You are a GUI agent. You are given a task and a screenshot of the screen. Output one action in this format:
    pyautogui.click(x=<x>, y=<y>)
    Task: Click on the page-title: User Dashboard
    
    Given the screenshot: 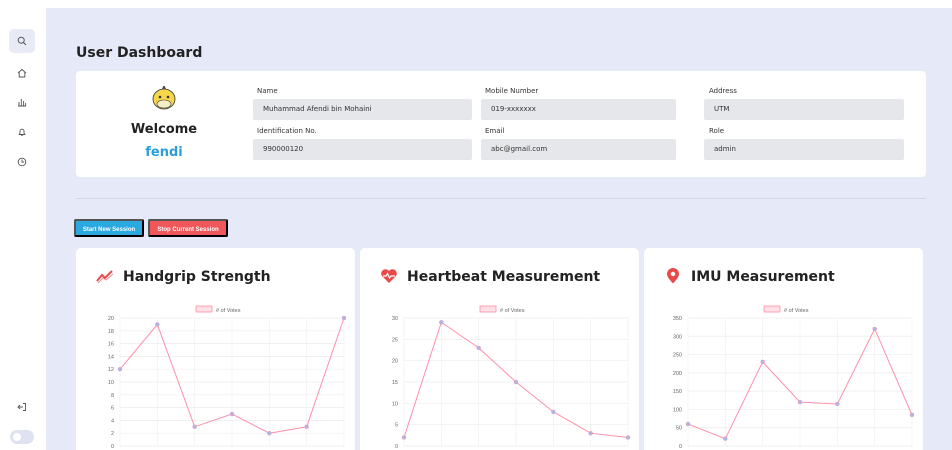 What is the action you would take?
    pyautogui.click(x=139, y=53)
    